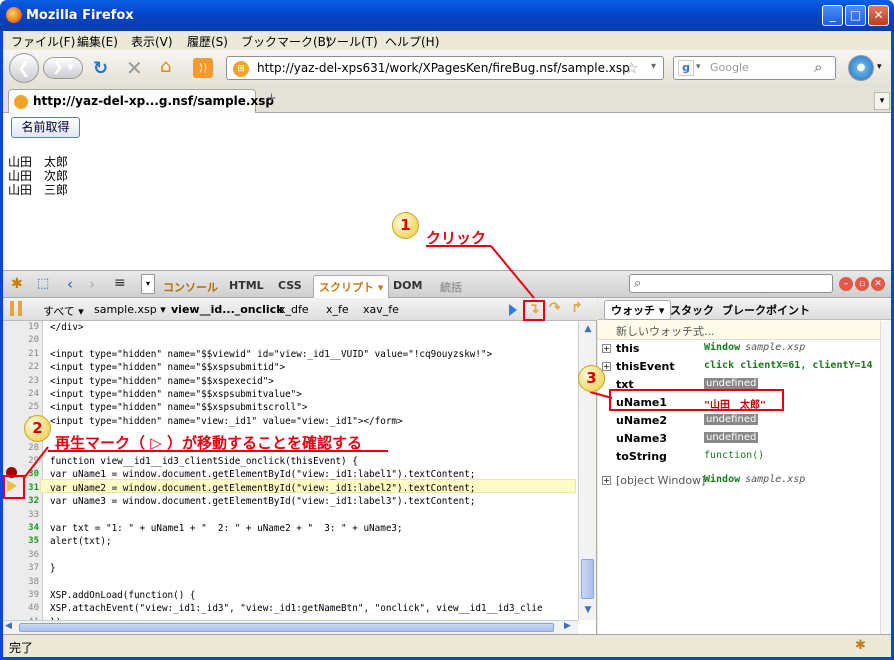 This screenshot has height=660, width=894. Describe the element at coordinates (141, 101) in the screenshot. I see `tab-sample: http://yaz-del-xp...g.nsf/sample.xsp` at that location.